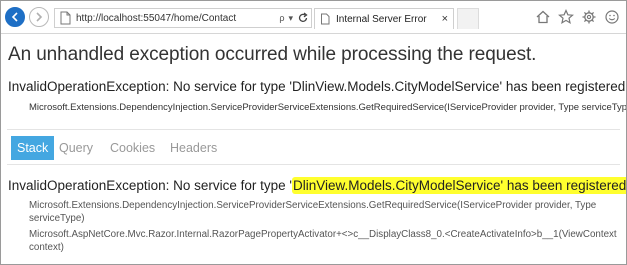 This screenshot has height=265, width=627. What do you see at coordinates (193, 148) in the screenshot?
I see `tab-headers: Headers` at bounding box center [193, 148].